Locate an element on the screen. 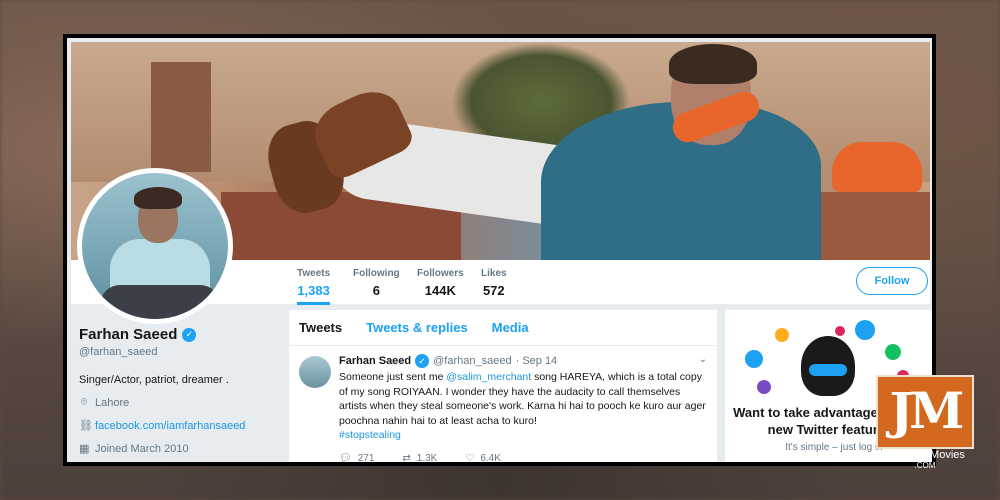 Image resolution: width=1000 pixels, height=500 pixels. tweet-author-handle: @farhan_saeed is located at coordinates (472, 361).